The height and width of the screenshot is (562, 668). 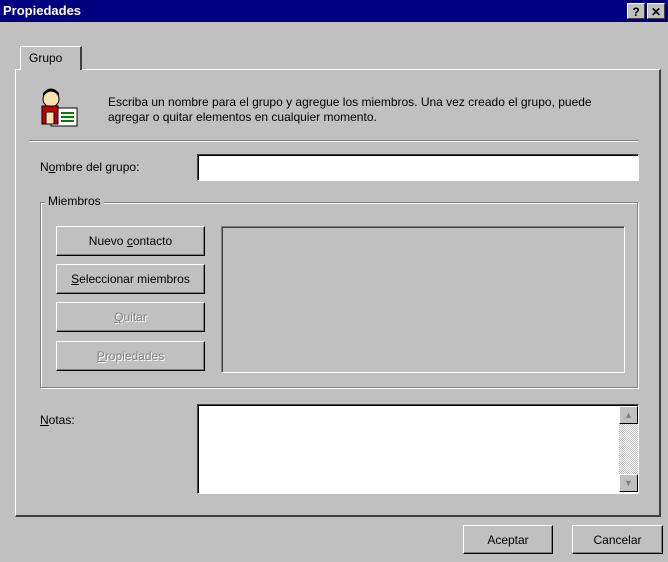 I want to click on window-title: Propiedades, so click(x=42, y=10).